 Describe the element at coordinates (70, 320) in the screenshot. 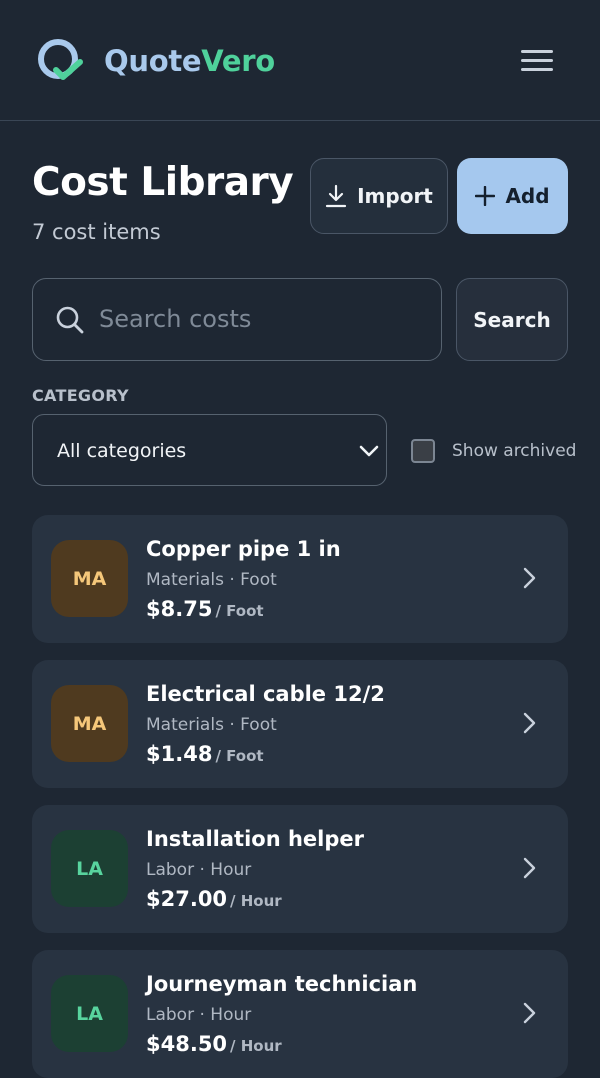

I see `search-icon` at that location.